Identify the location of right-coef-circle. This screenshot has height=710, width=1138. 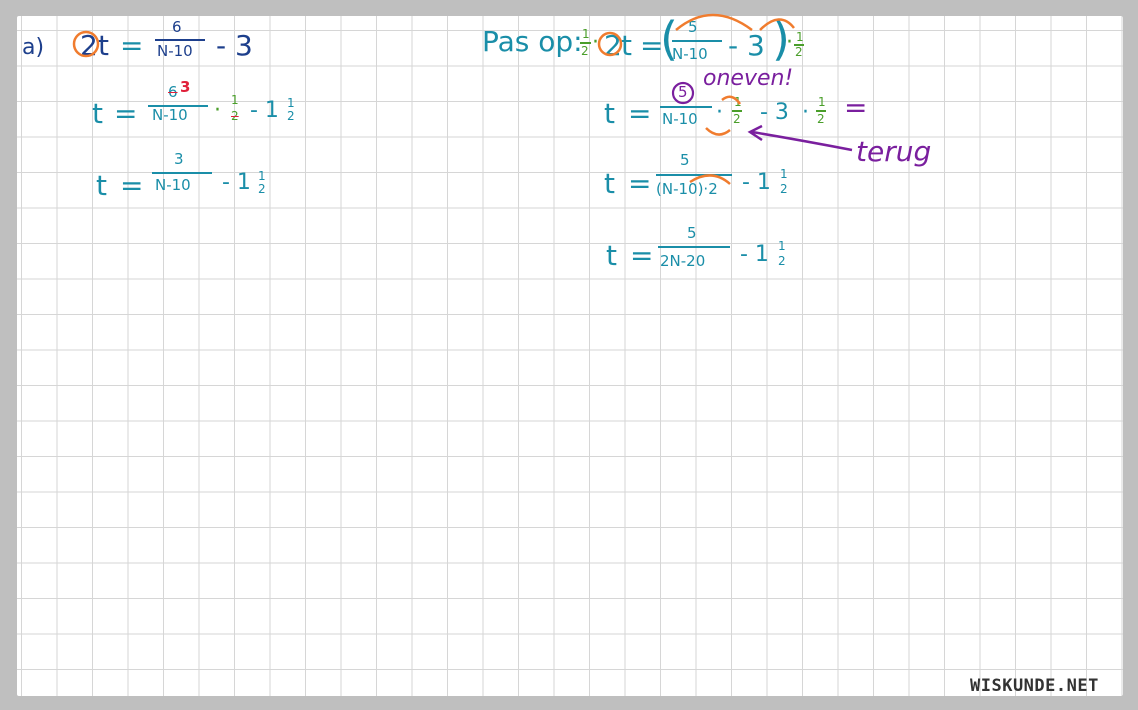
(610, 44).